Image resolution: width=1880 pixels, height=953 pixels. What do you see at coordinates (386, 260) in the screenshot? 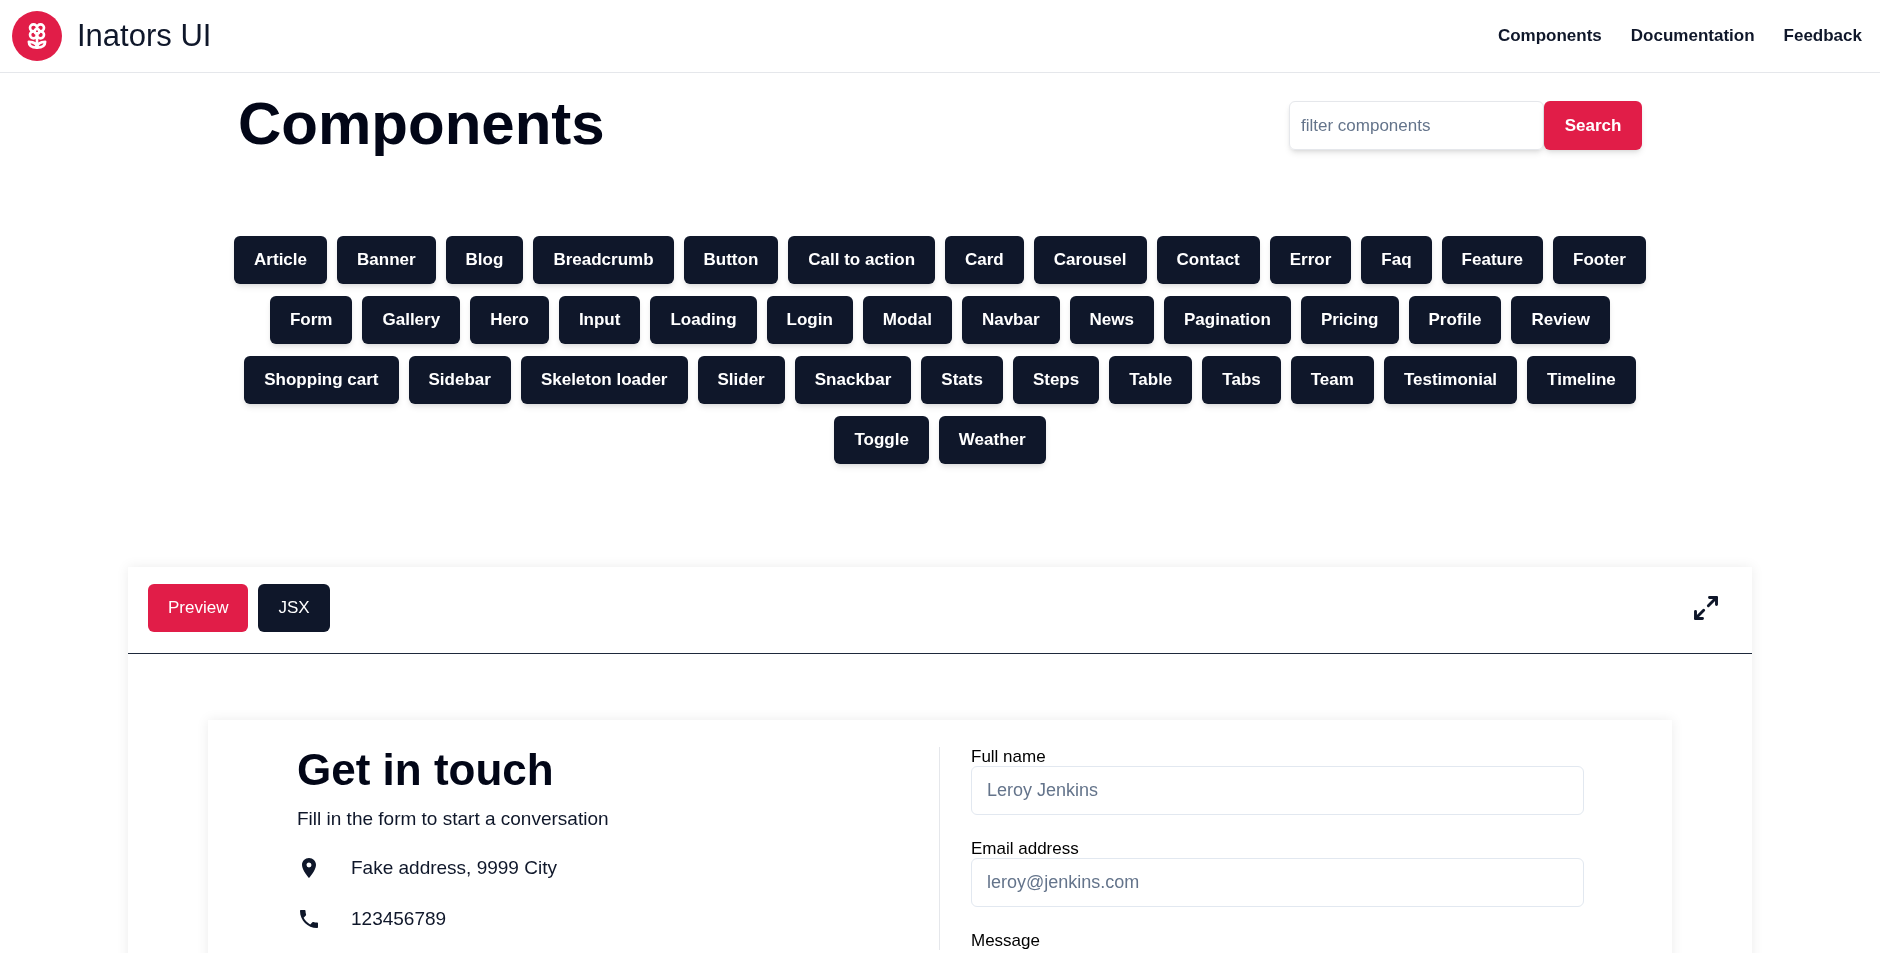
I see `component-button: Banner` at bounding box center [386, 260].